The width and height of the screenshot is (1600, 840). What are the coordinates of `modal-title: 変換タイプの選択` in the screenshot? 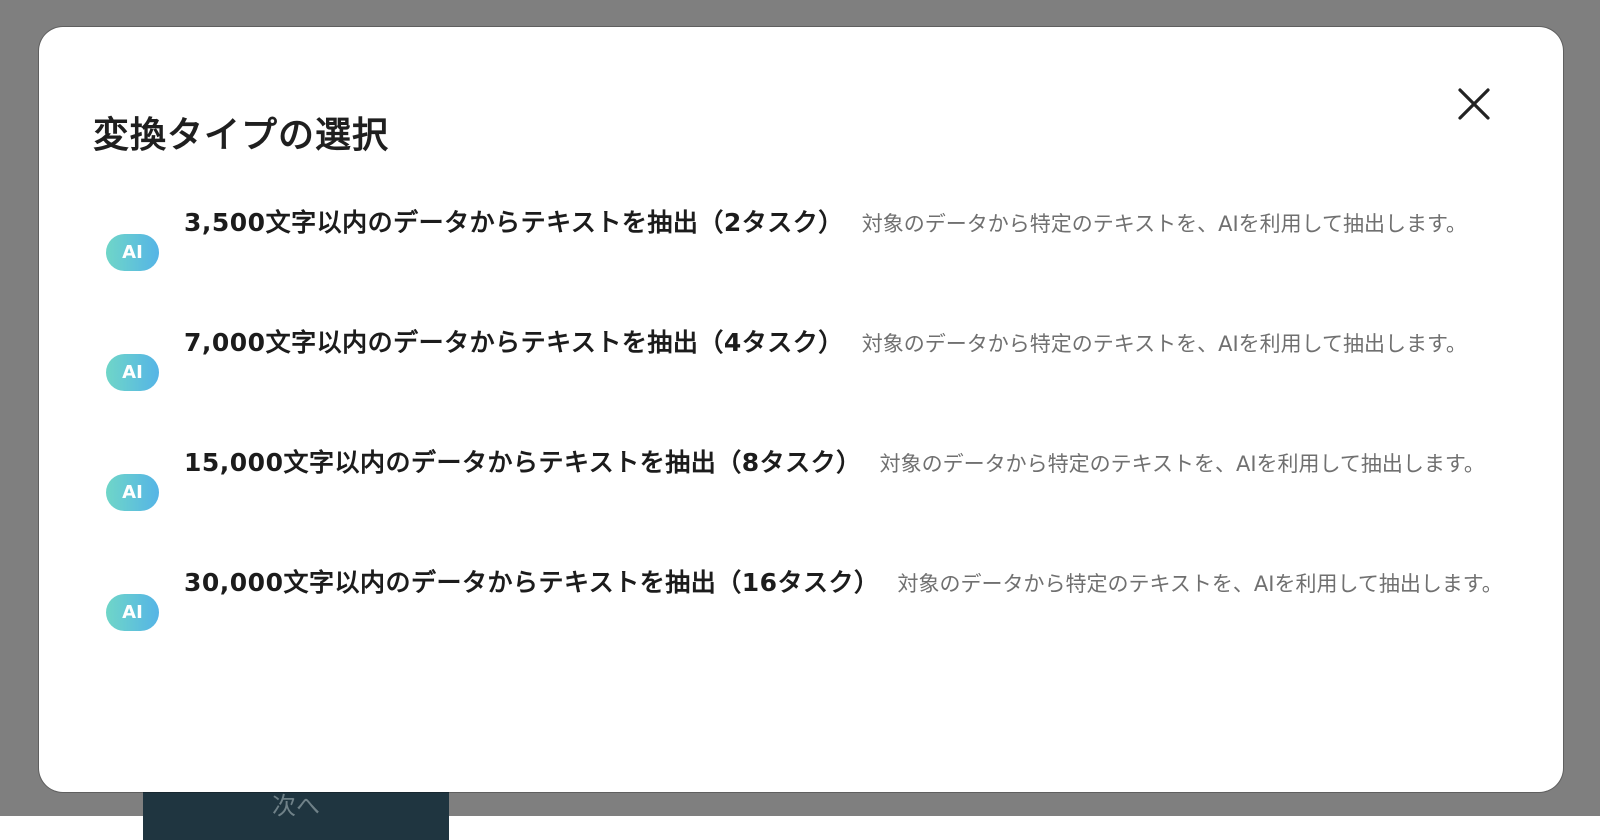 It's located at (241, 135).